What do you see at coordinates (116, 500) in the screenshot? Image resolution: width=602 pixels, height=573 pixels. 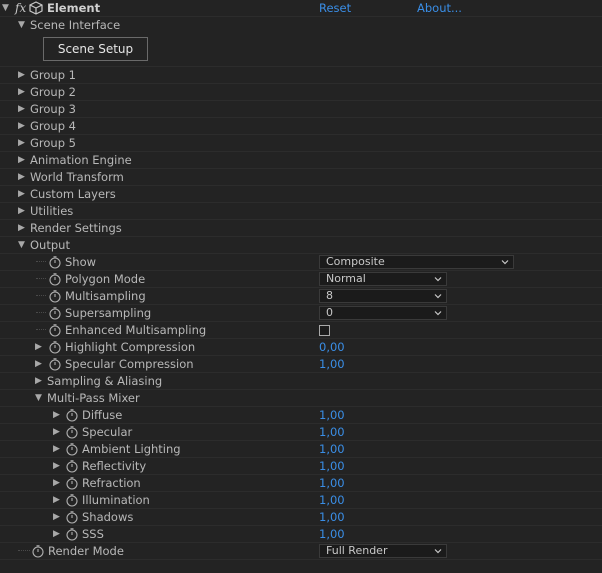 I see `multipass-item-label: Illumination` at bounding box center [116, 500].